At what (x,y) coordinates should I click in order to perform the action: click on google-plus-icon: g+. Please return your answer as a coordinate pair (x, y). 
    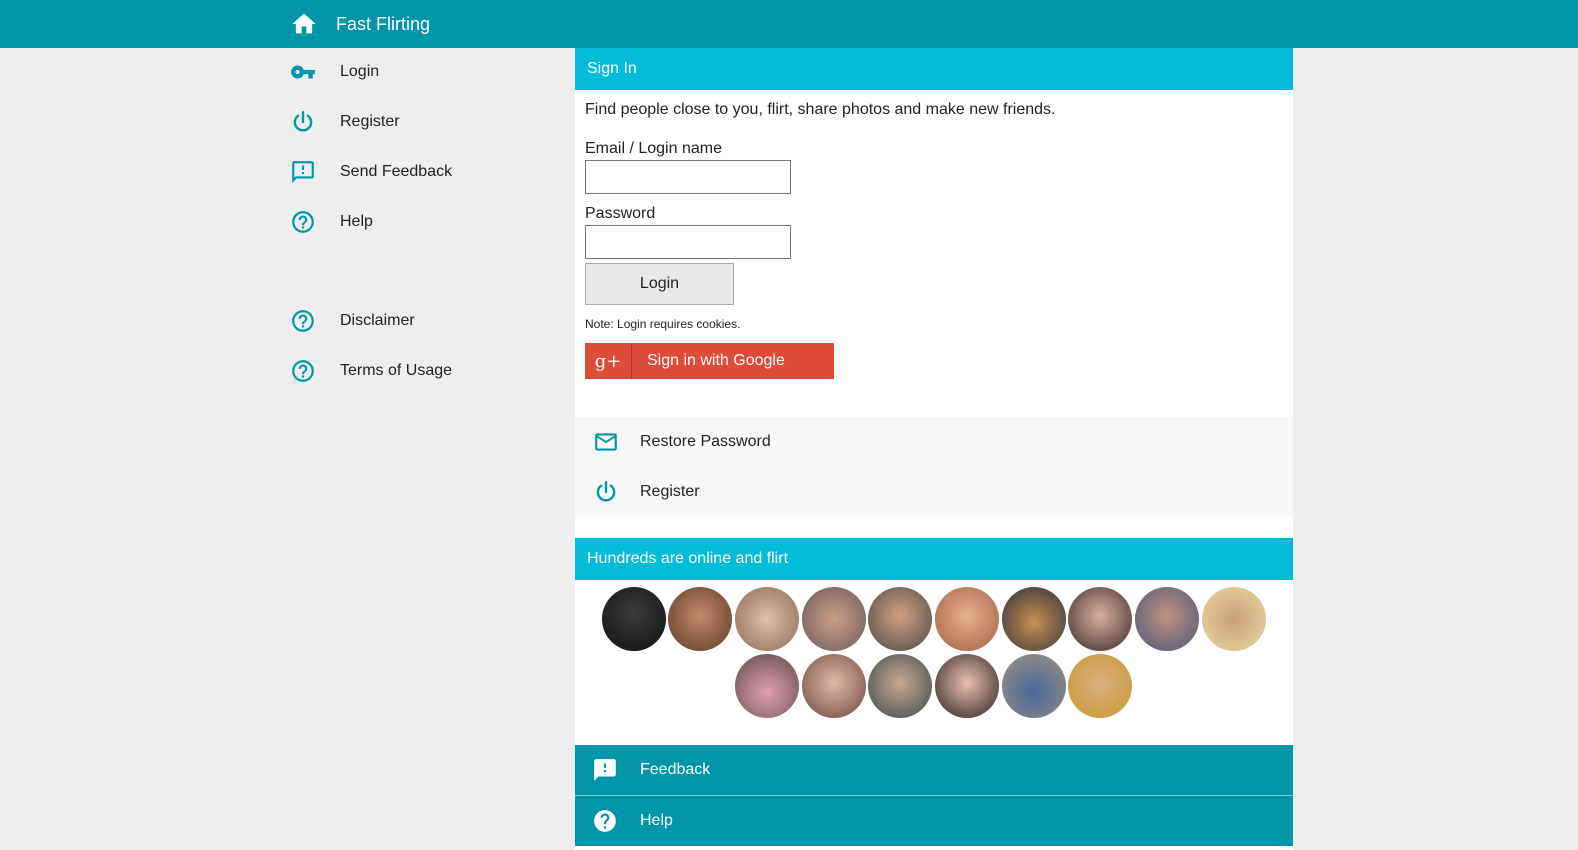
    Looking at the image, I should click on (608, 361).